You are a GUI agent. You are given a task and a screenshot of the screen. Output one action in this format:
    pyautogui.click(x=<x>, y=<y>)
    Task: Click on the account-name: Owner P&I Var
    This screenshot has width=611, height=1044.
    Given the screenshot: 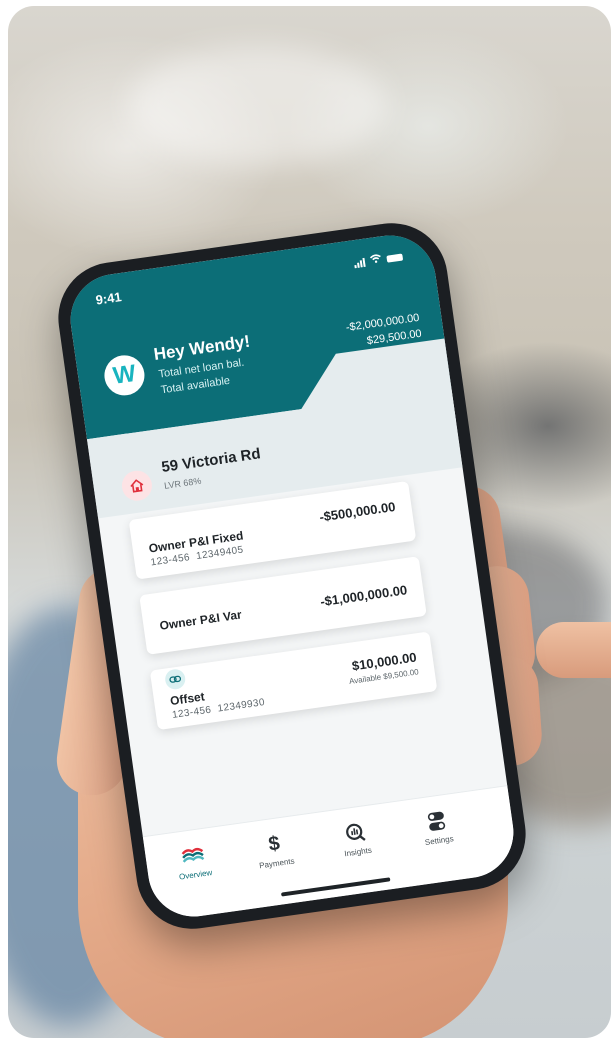 What is the action you would take?
    pyautogui.click(x=200, y=620)
    